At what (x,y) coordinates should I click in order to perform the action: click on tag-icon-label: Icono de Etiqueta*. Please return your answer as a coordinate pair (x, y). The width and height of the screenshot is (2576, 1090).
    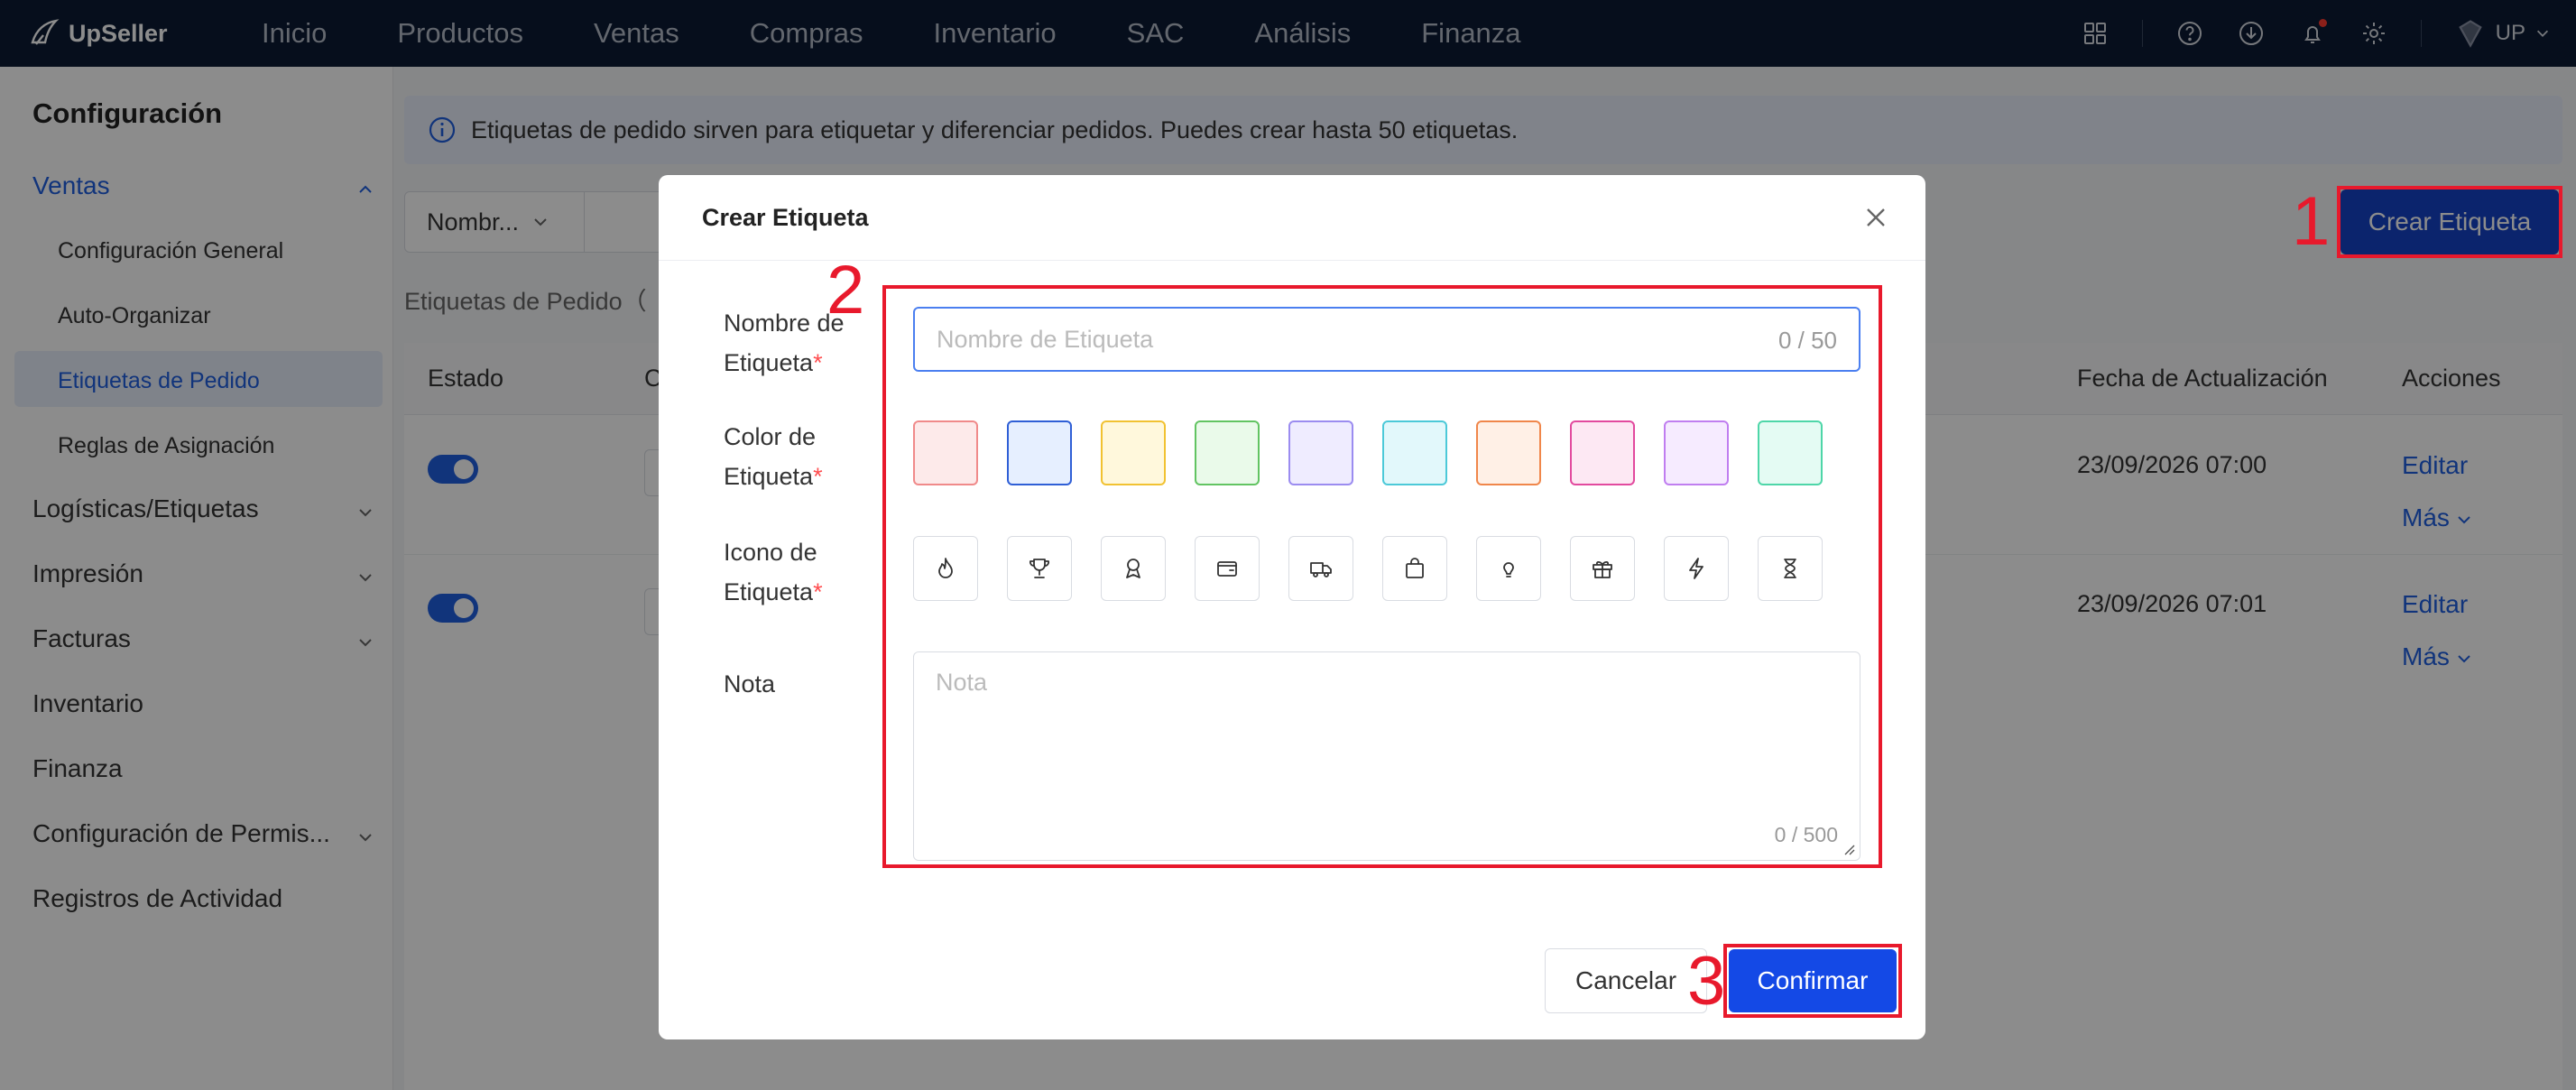
    Looking at the image, I should click on (791, 572).